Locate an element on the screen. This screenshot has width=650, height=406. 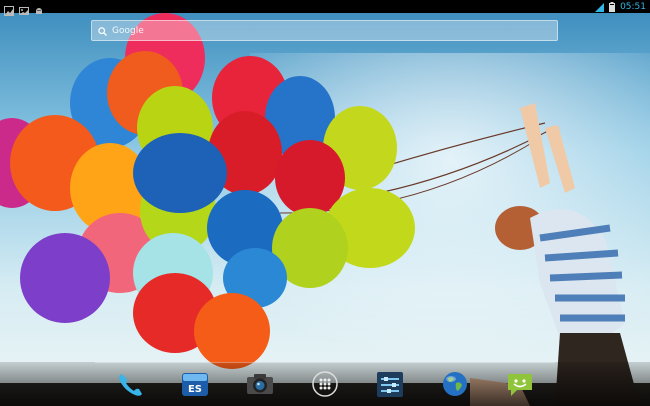
browser-globe-icon is located at coordinates (455, 384).